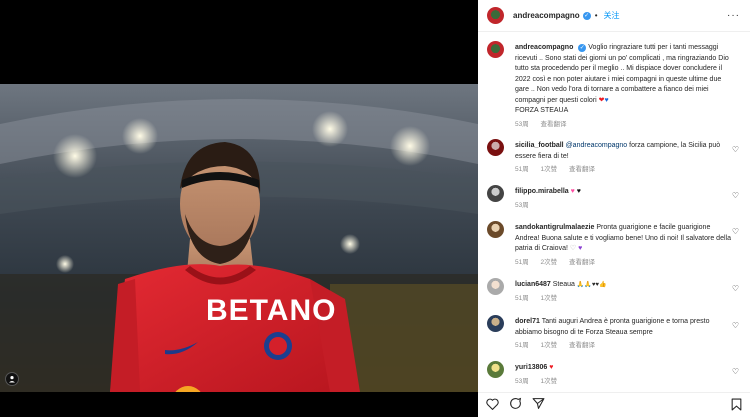  I want to click on comment-username: dorel71, so click(527, 321).